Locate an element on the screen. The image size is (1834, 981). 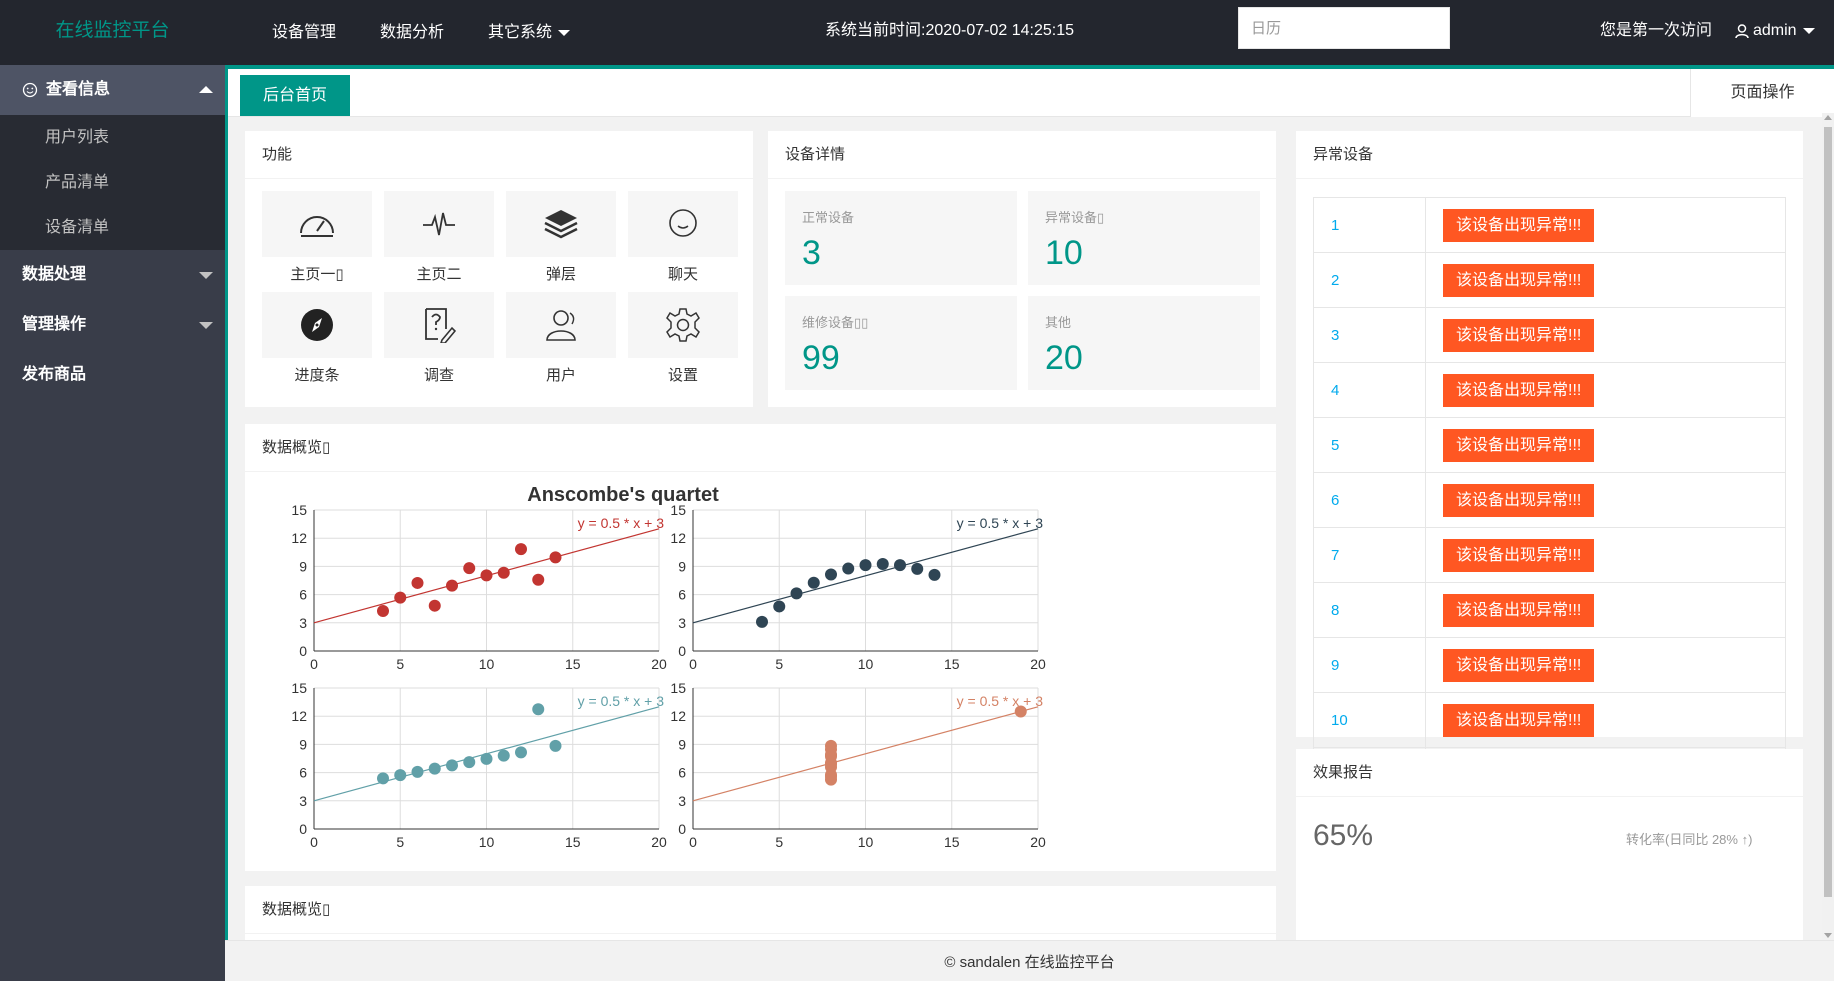
calendar-input is located at coordinates (1344, 28).